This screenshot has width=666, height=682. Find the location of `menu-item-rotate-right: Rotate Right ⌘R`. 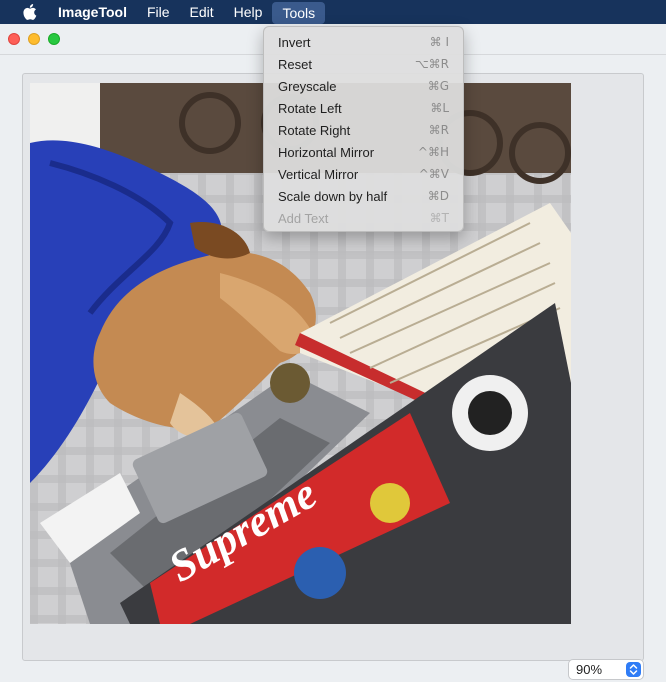

menu-item-rotate-right: Rotate Right ⌘R is located at coordinates (363, 130).